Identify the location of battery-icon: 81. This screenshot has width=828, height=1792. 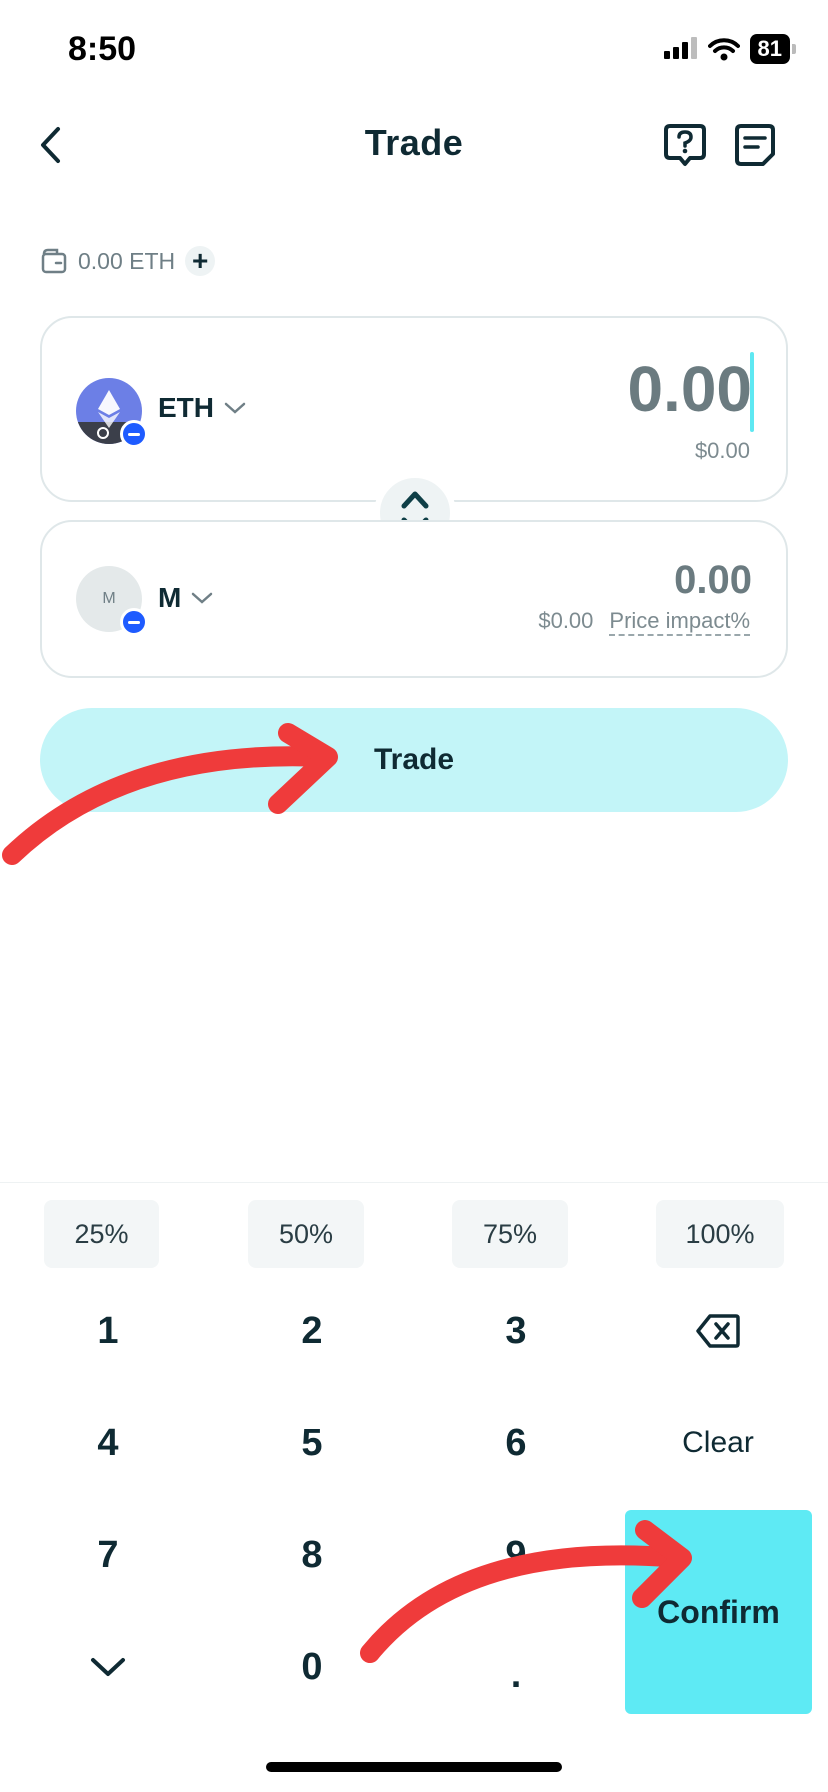
(773, 49).